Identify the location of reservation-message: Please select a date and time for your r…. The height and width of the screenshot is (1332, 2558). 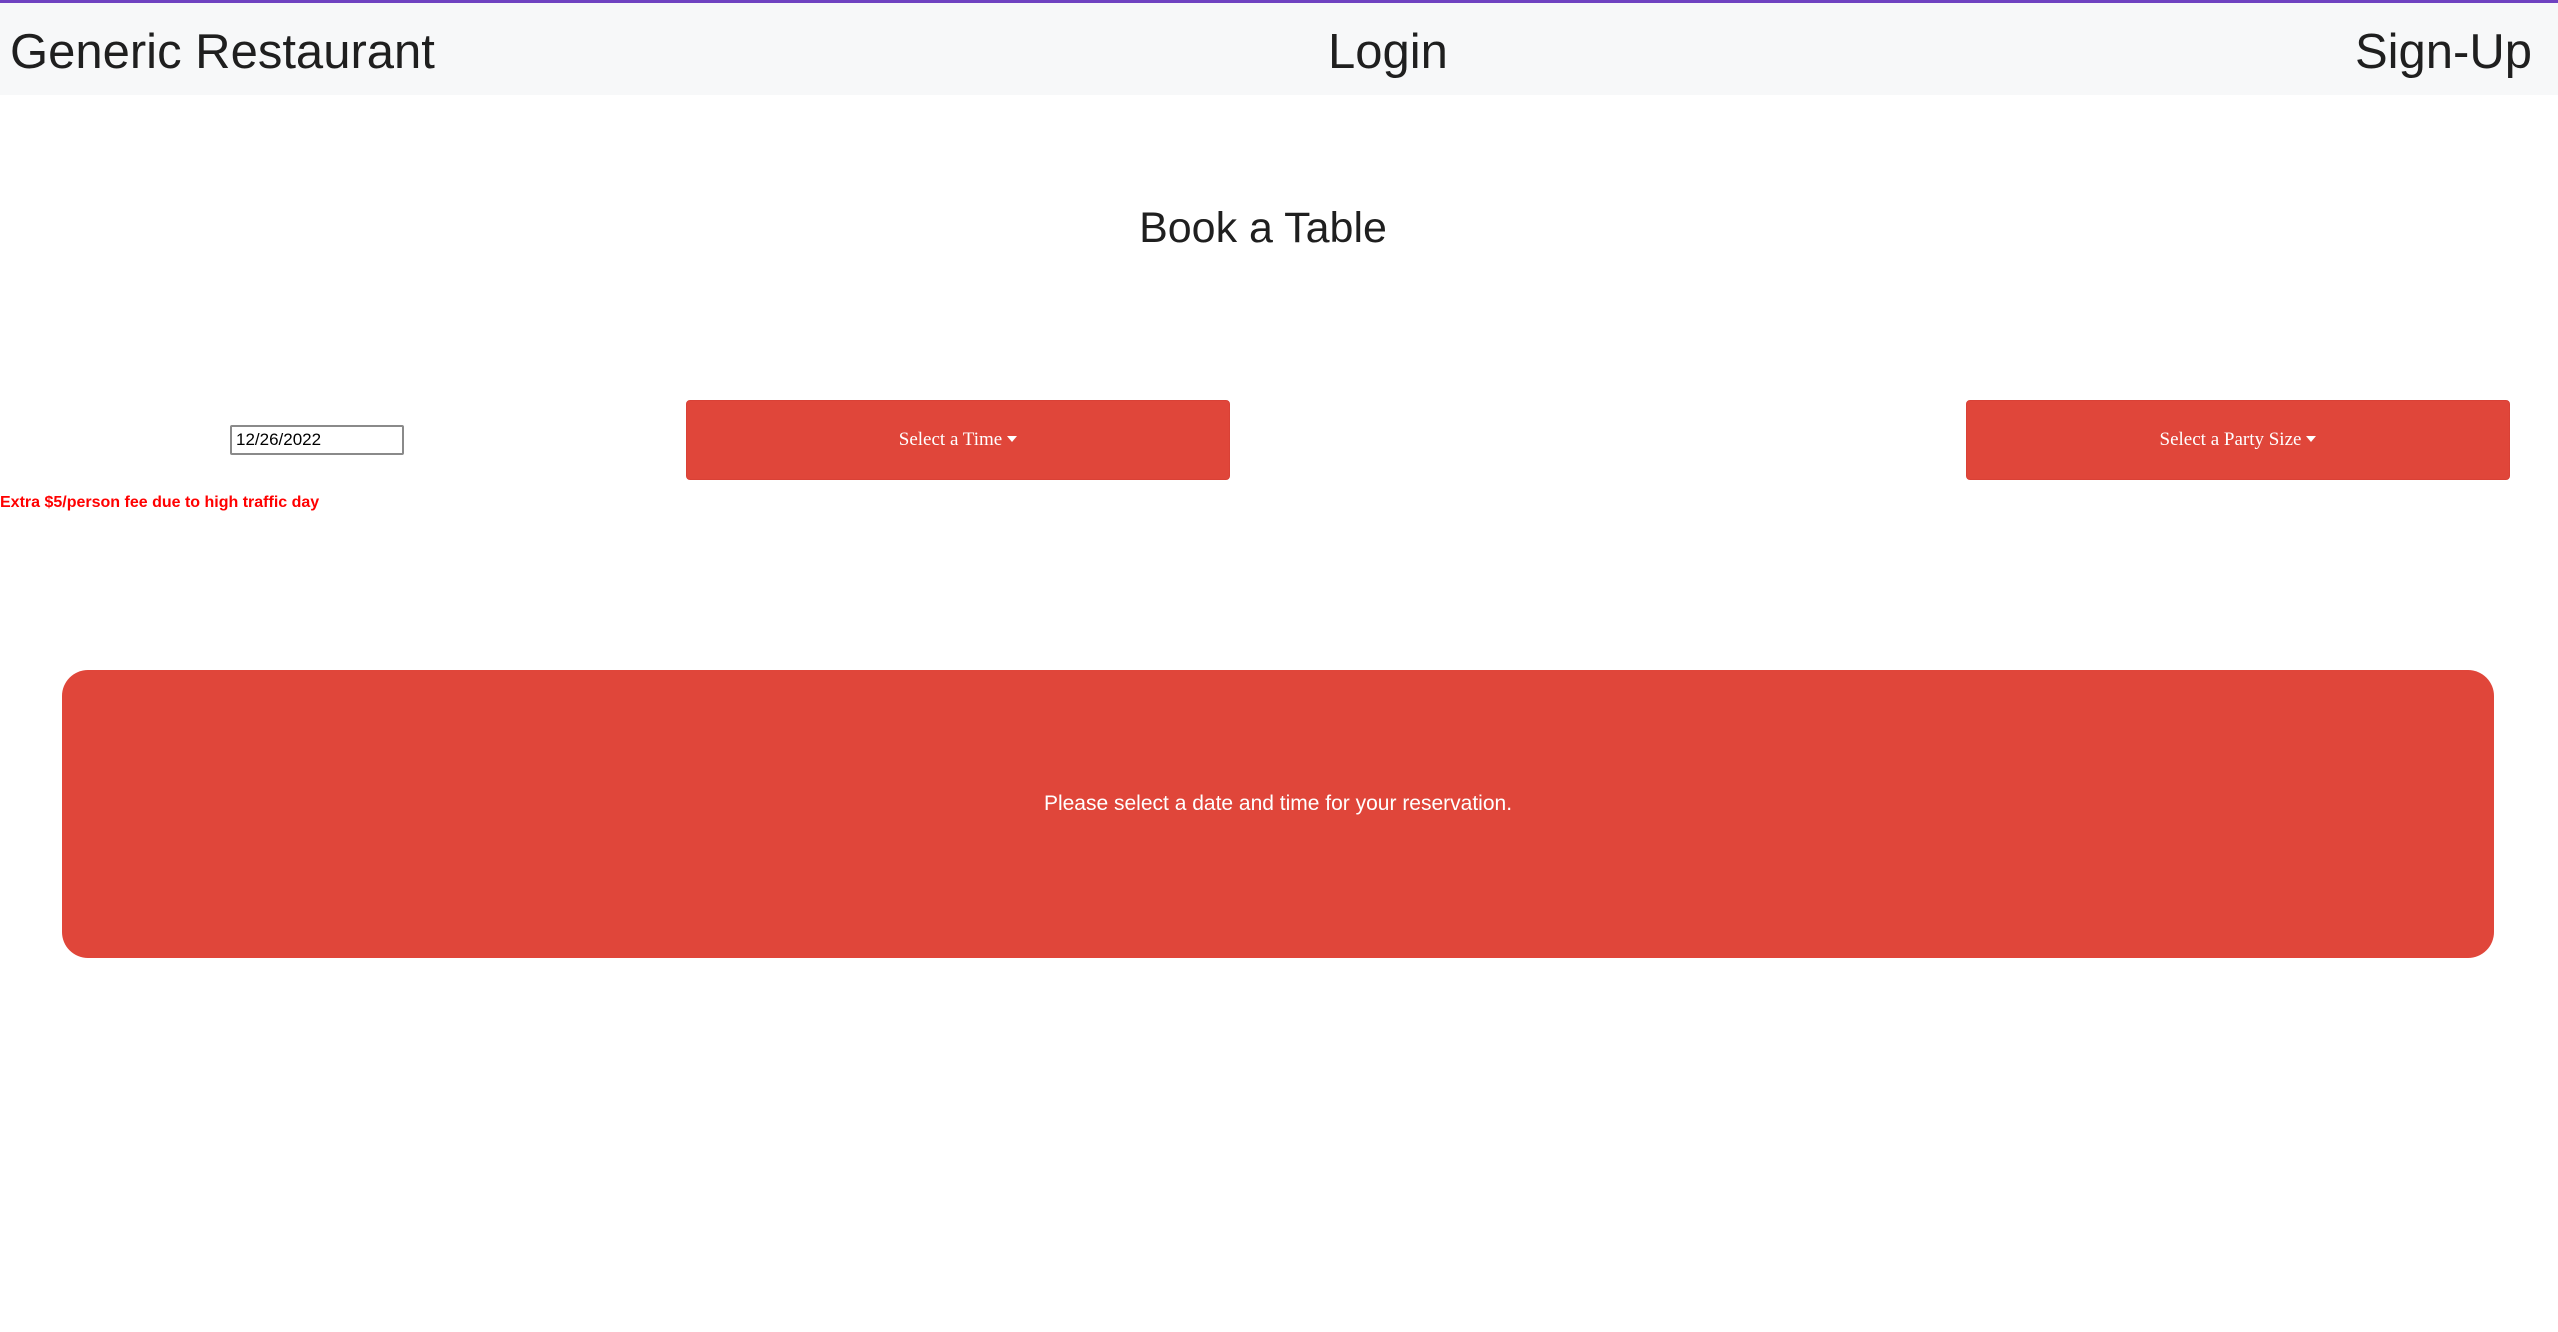
(1278, 803).